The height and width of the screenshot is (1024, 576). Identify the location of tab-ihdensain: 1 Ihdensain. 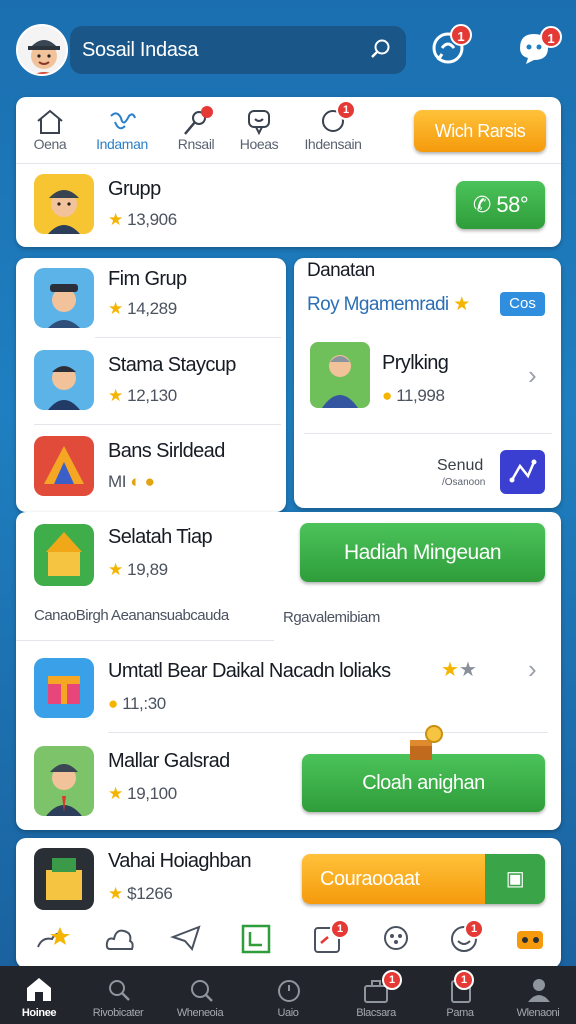
(333, 126).